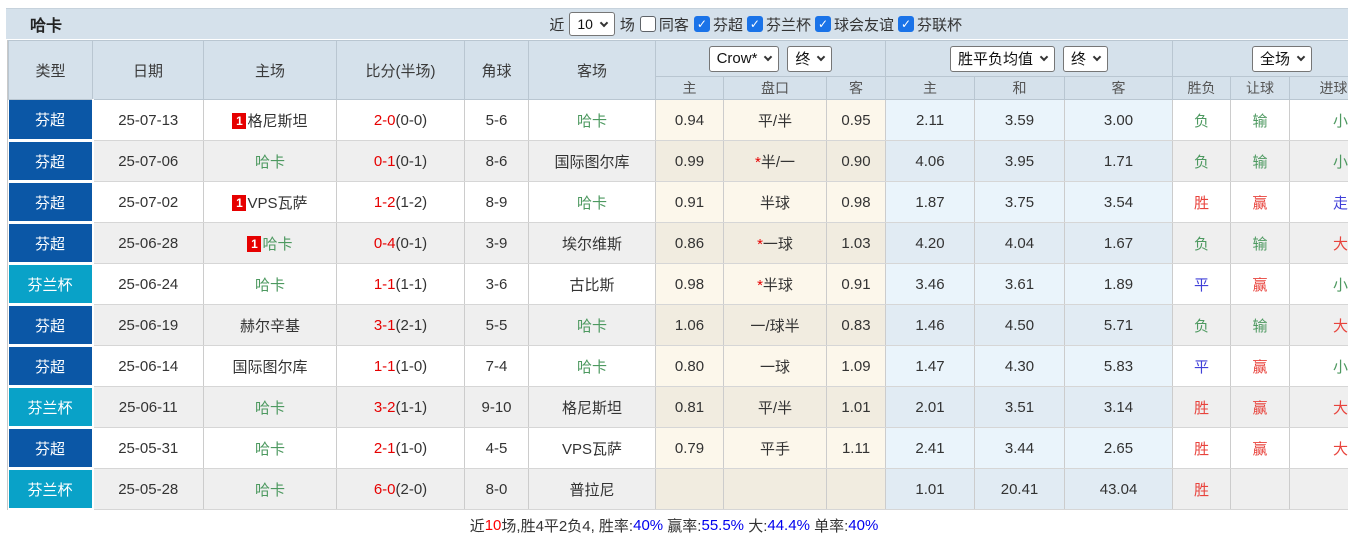 The width and height of the screenshot is (1348, 541). I want to click on recent-count-select: 10, so click(592, 24).